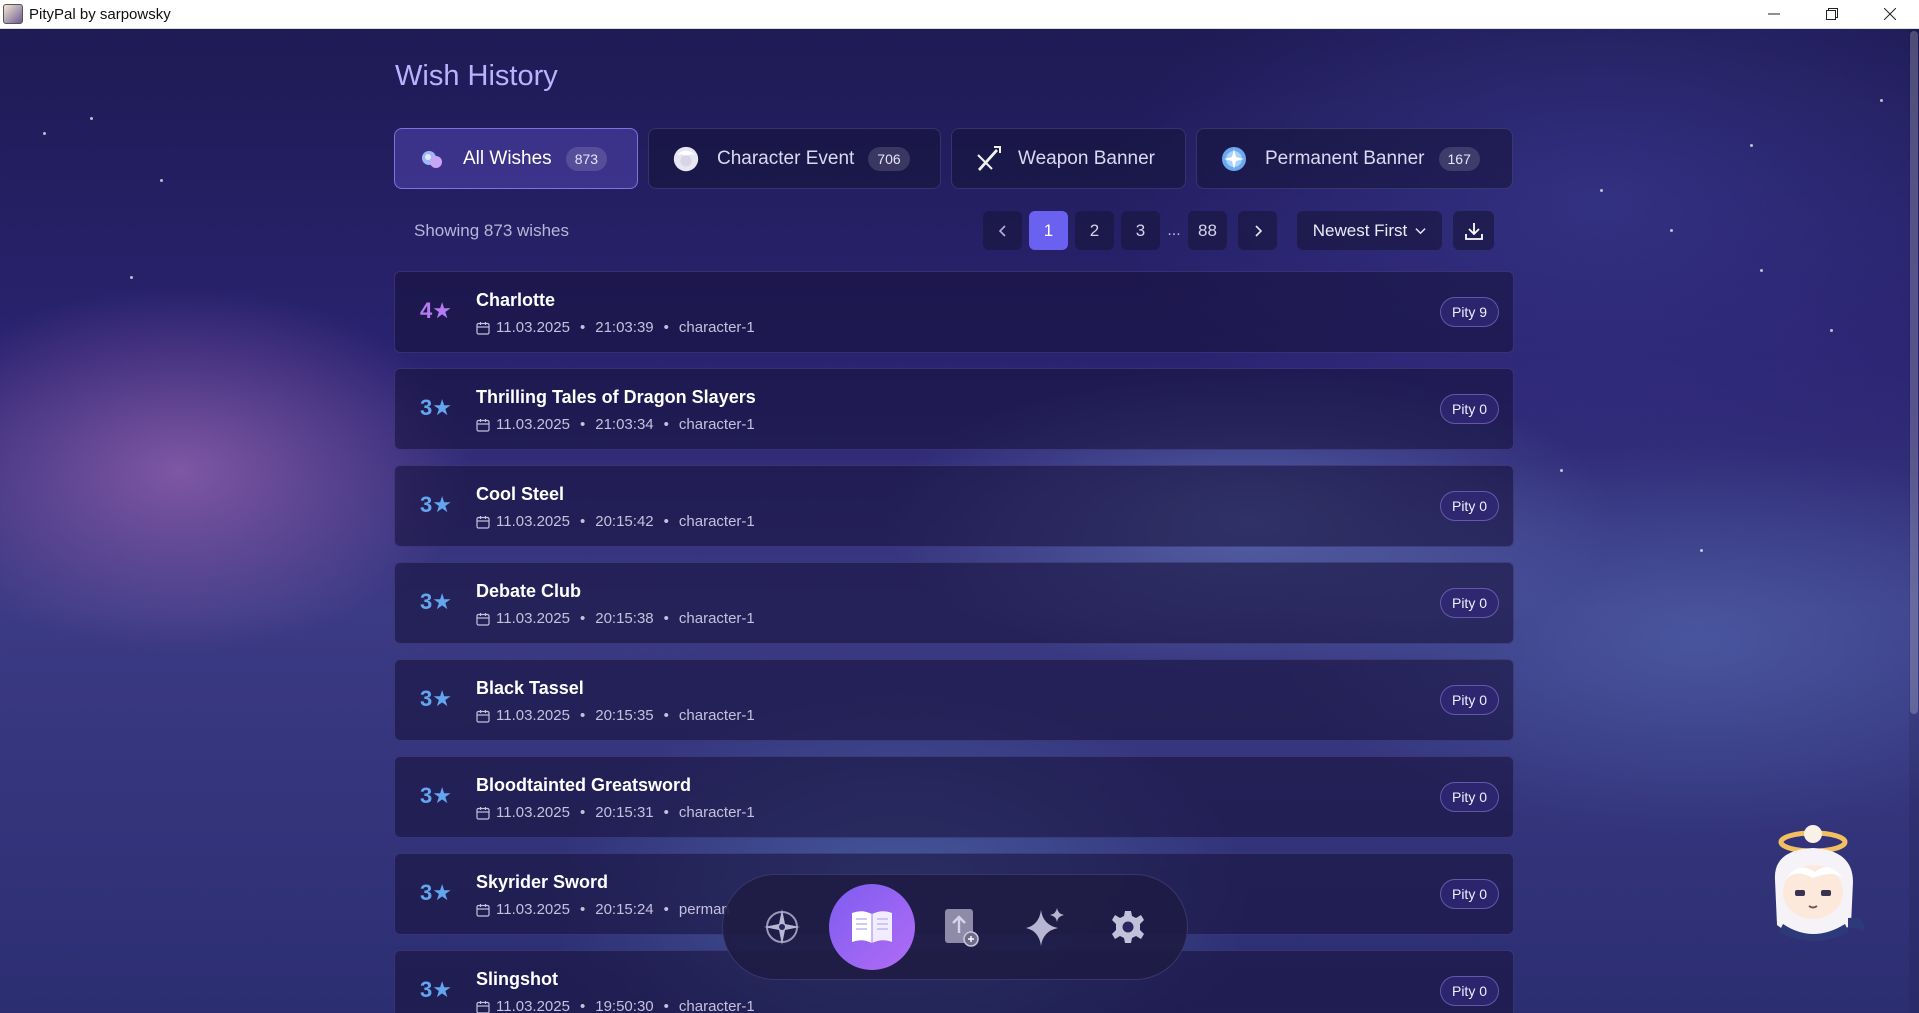  Describe the element at coordinates (491, 230) in the screenshot. I see `results-count: Showing 873 wishes` at that location.